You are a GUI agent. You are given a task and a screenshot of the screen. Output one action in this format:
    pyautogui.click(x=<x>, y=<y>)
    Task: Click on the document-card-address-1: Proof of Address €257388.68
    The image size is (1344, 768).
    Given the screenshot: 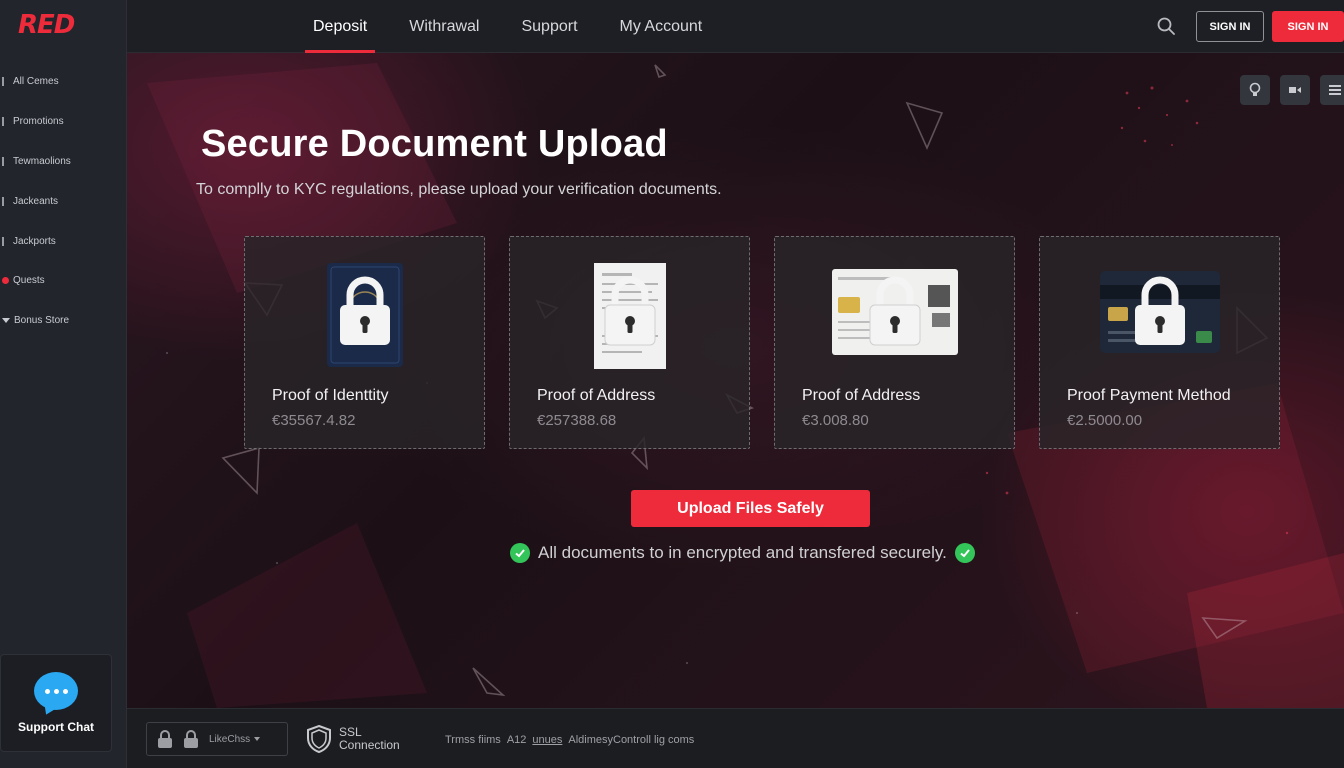 What is the action you would take?
    pyautogui.click(x=629, y=342)
    